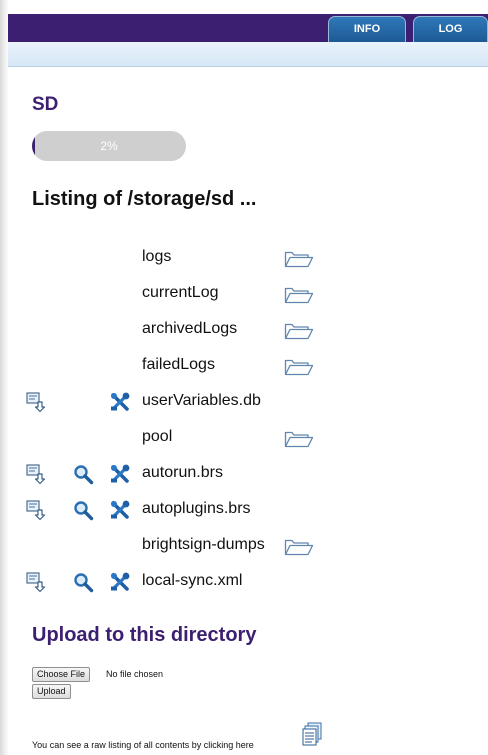 The width and height of the screenshot is (488, 755). Describe the element at coordinates (248, 582) in the screenshot. I see `list-item: local-sync.xml` at that location.